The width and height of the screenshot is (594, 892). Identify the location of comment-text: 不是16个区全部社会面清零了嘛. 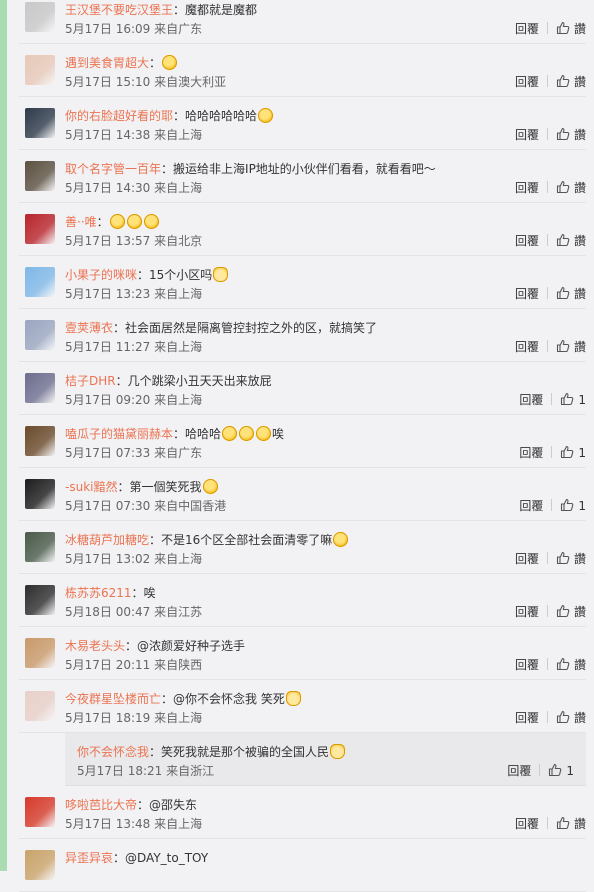
(247, 540).